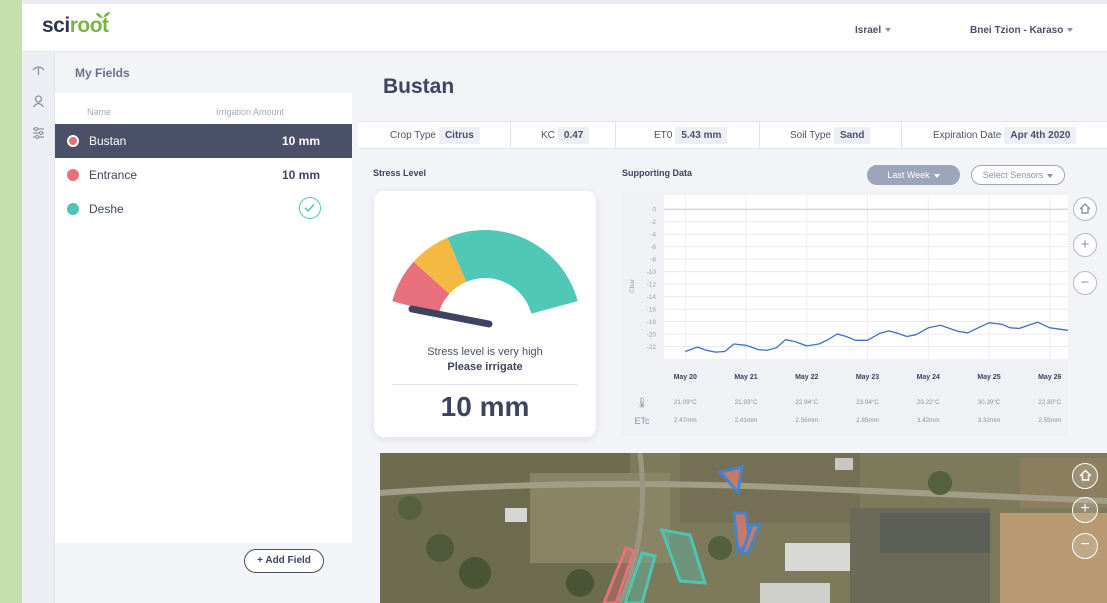  Describe the element at coordinates (1049, 402) in the screenshot. I see `temperature-value: 22.80°C` at that location.